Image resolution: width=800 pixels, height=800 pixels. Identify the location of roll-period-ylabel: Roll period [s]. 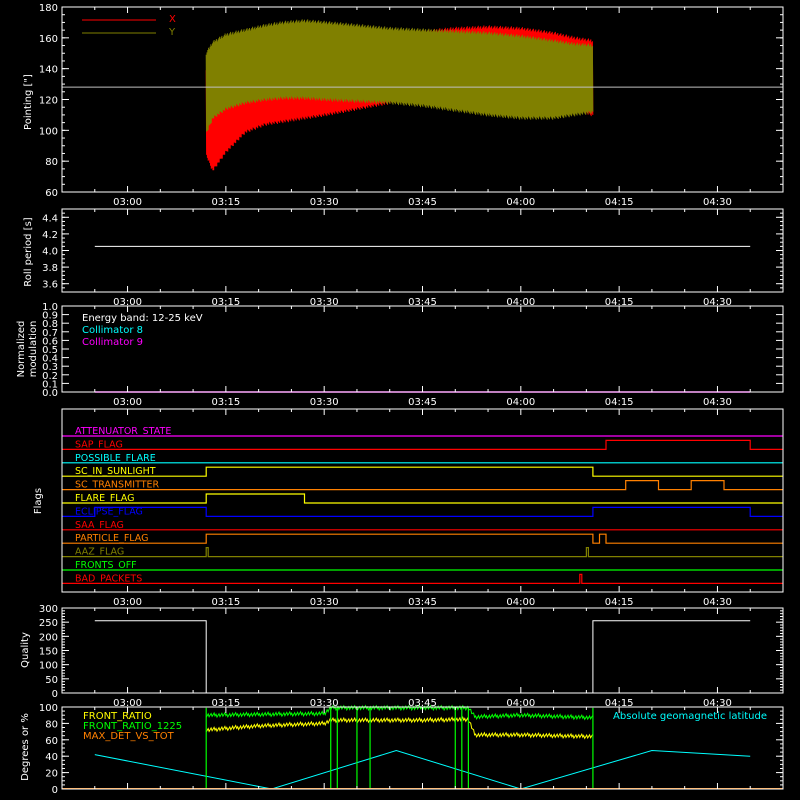
(28, 251).